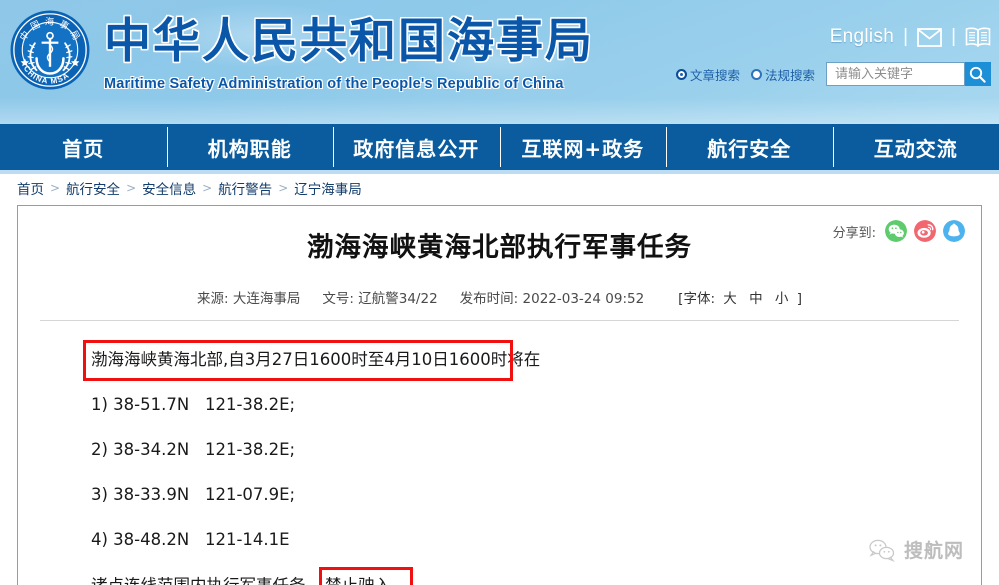 This screenshot has height=585, width=999. I want to click on font-size-small: 小, so click(782, 299).